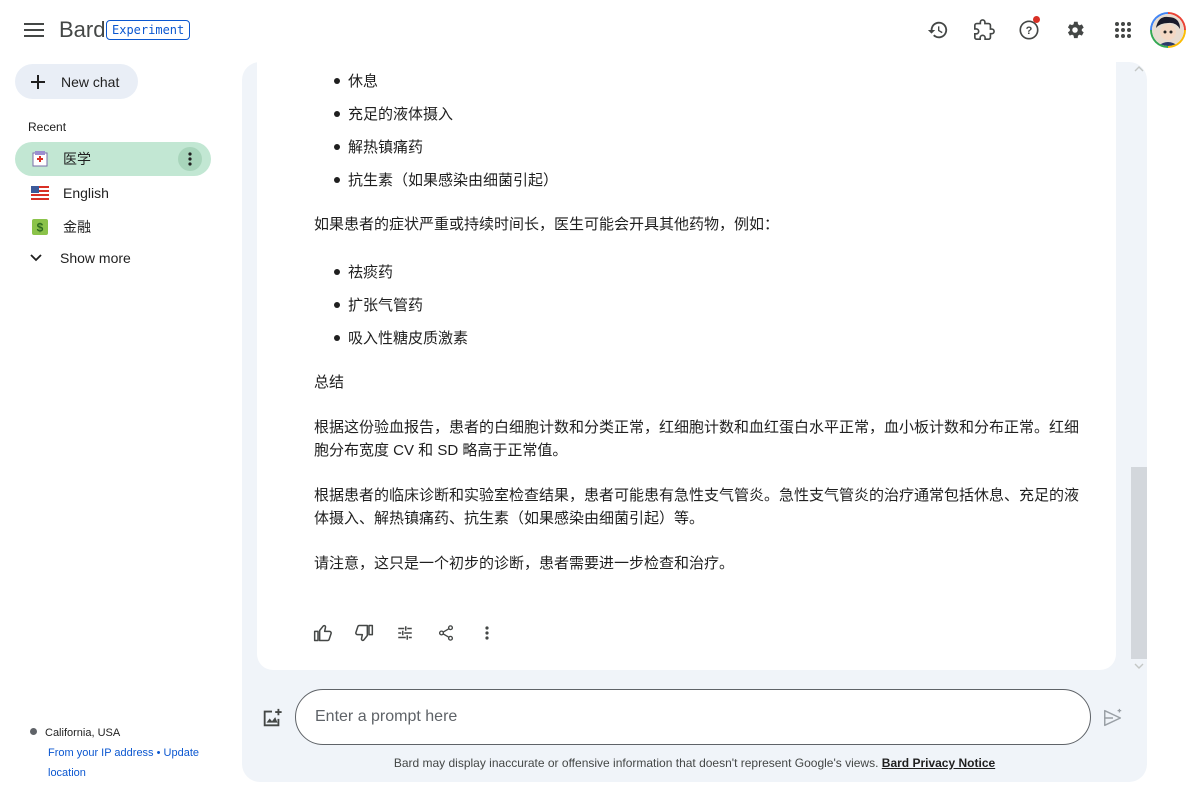  Describe the element at coordinates (95, 258) in the screenshot. I see `show-more-label: Show more` at that location.